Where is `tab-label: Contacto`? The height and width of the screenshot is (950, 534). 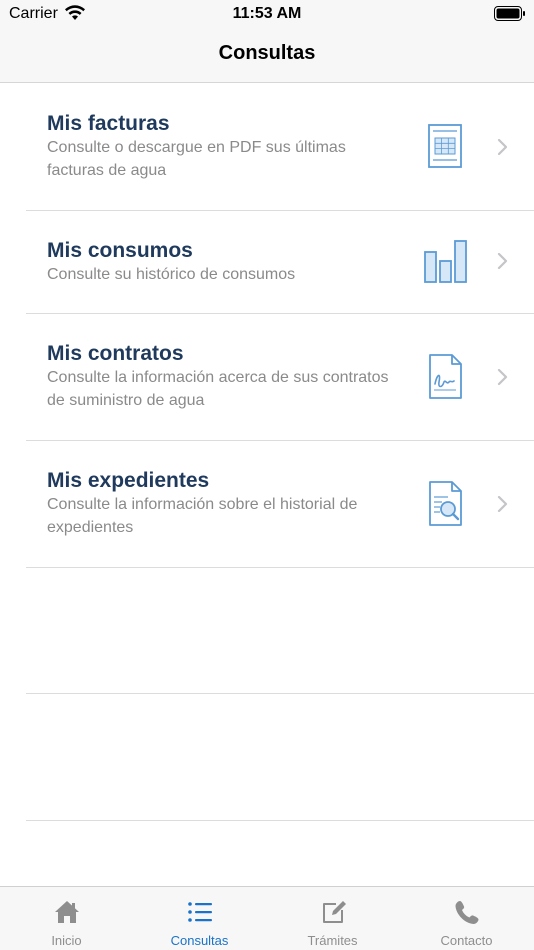 tab-label: Contacto is located at coordinates (466, 940).